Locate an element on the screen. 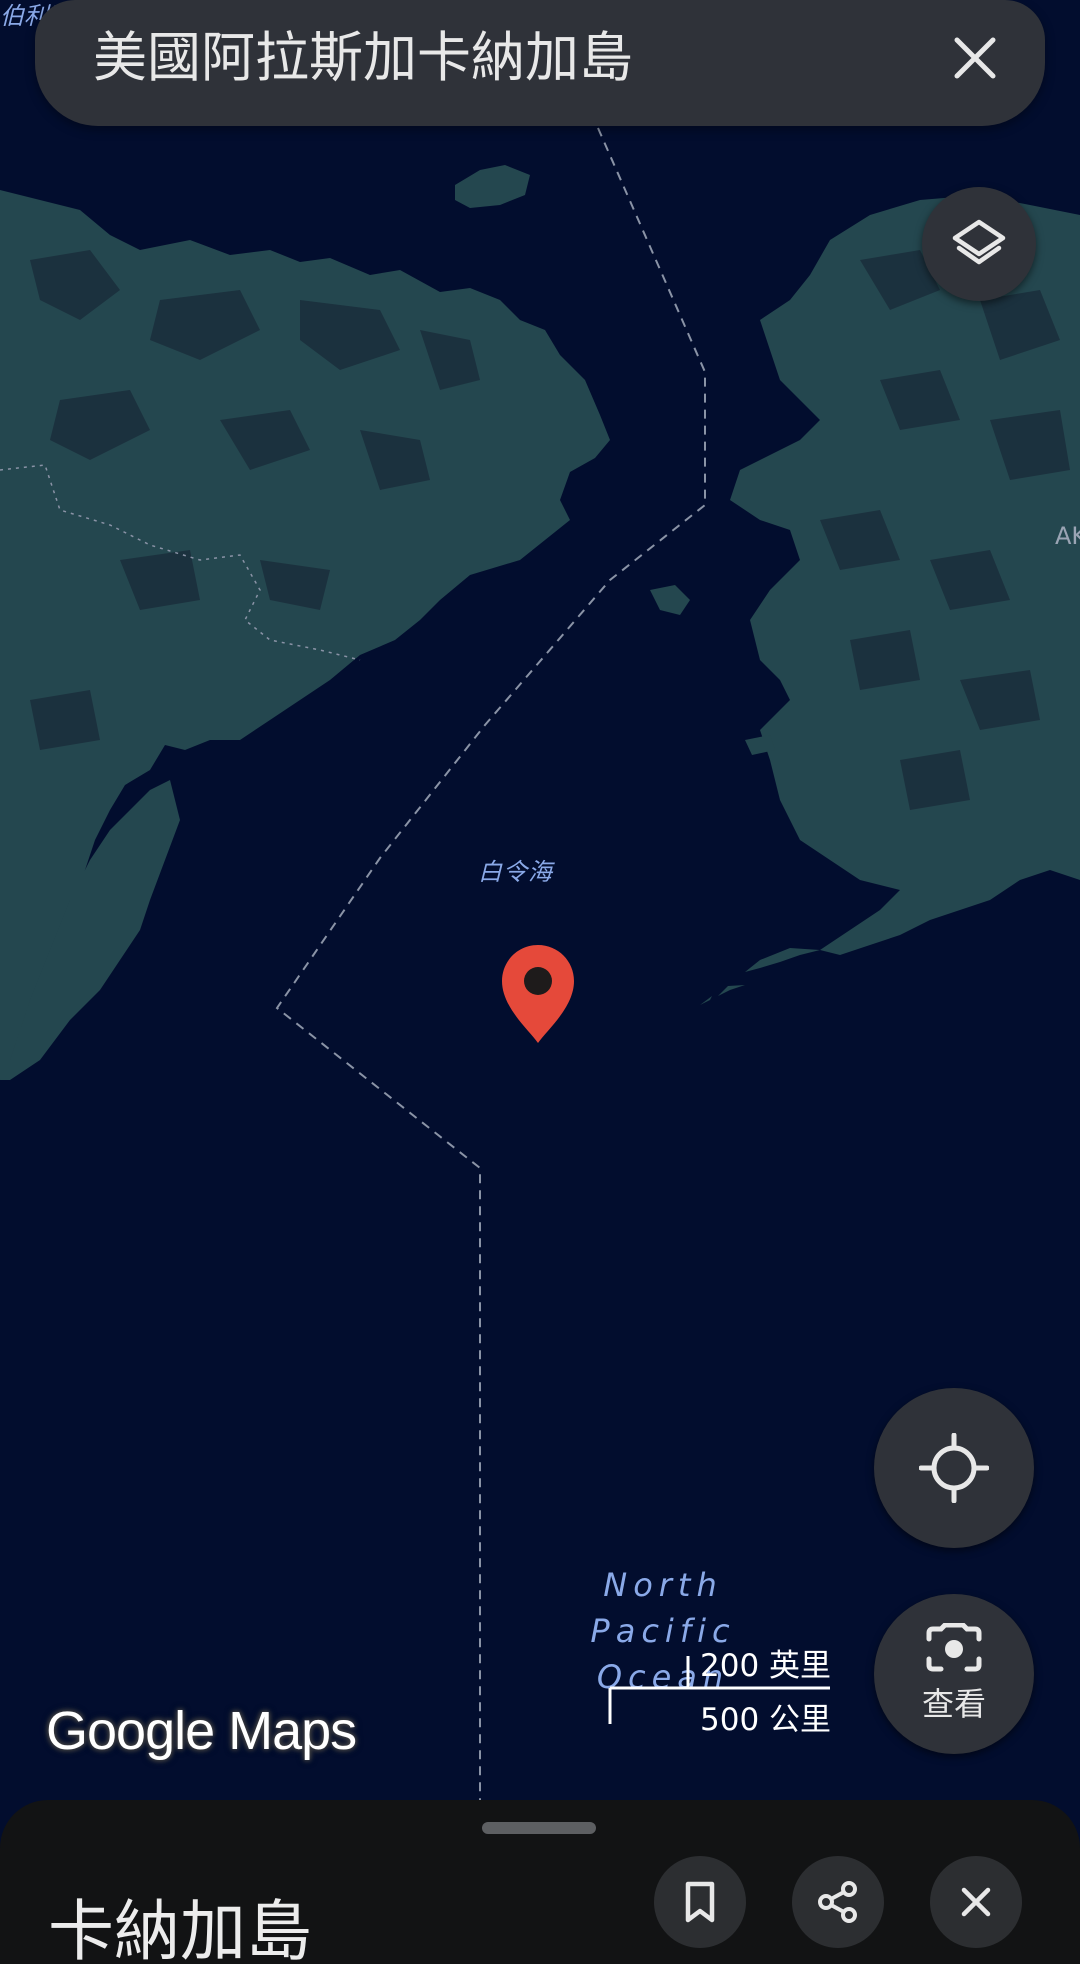 Image resolution: width=1080 pixels, height=1964 pixels. search-bar: 美國阿拉斯加卡納加島 is located at coordinates (540, 63).